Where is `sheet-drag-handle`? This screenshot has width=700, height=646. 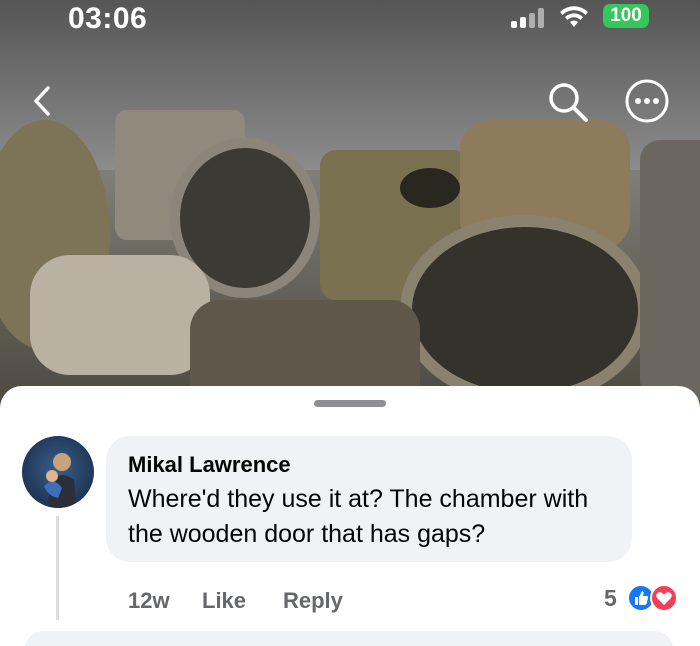
sheet-drag-handle is located at coordinates (350, 403).